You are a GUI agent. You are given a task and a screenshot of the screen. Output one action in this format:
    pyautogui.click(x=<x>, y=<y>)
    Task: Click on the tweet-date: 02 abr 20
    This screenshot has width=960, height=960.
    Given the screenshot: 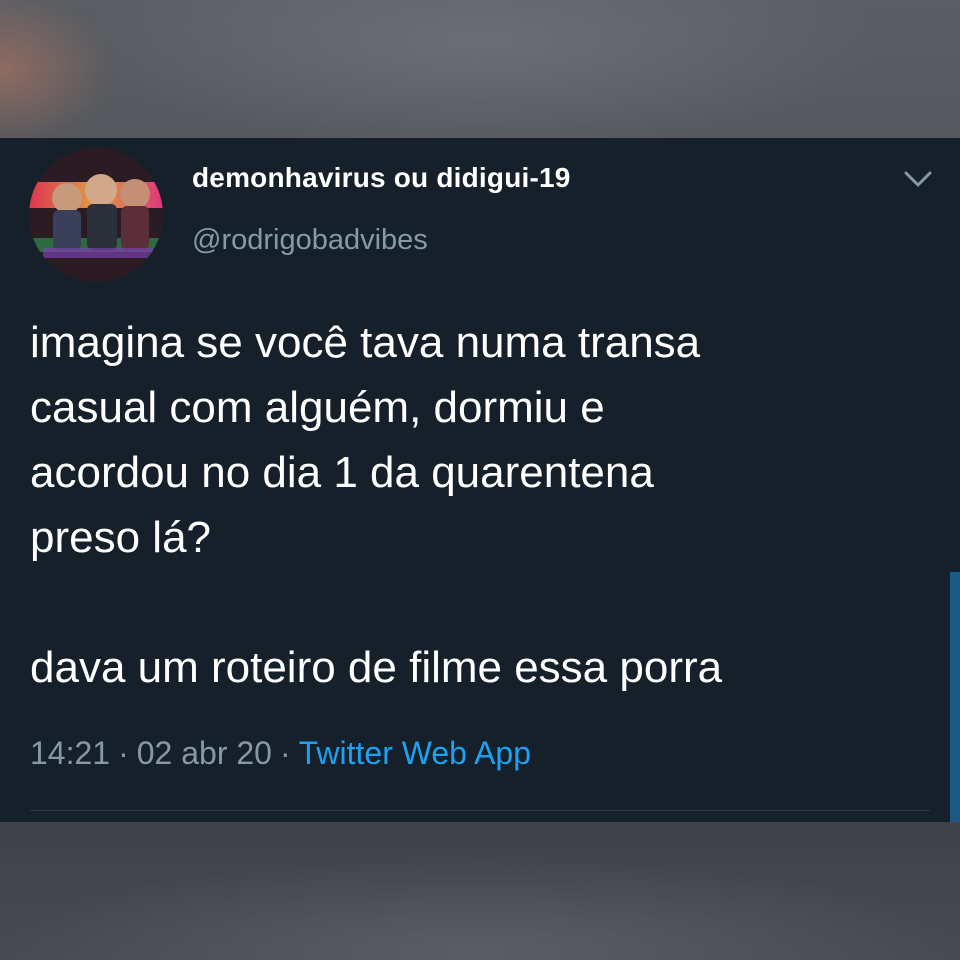 What is the action you would take?
    pyautogui.click(x=204, y=753)
    